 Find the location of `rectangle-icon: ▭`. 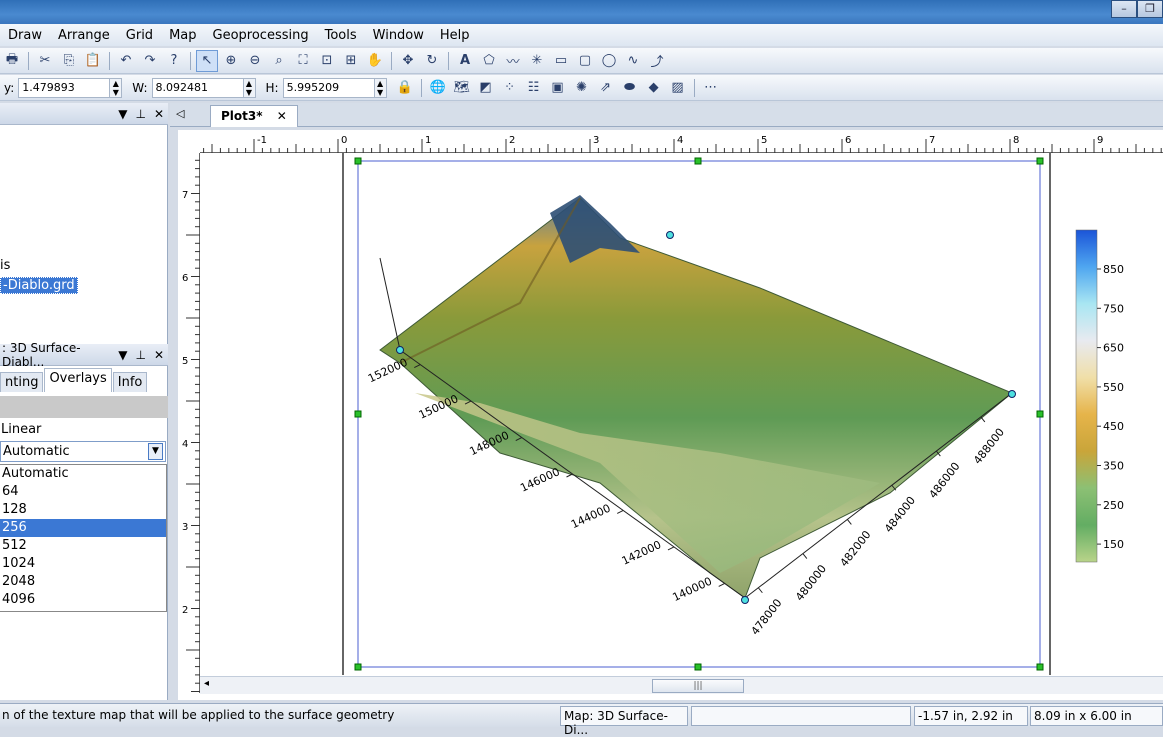

rectangle-icon: ▭ is located at coordinates (561, 61).